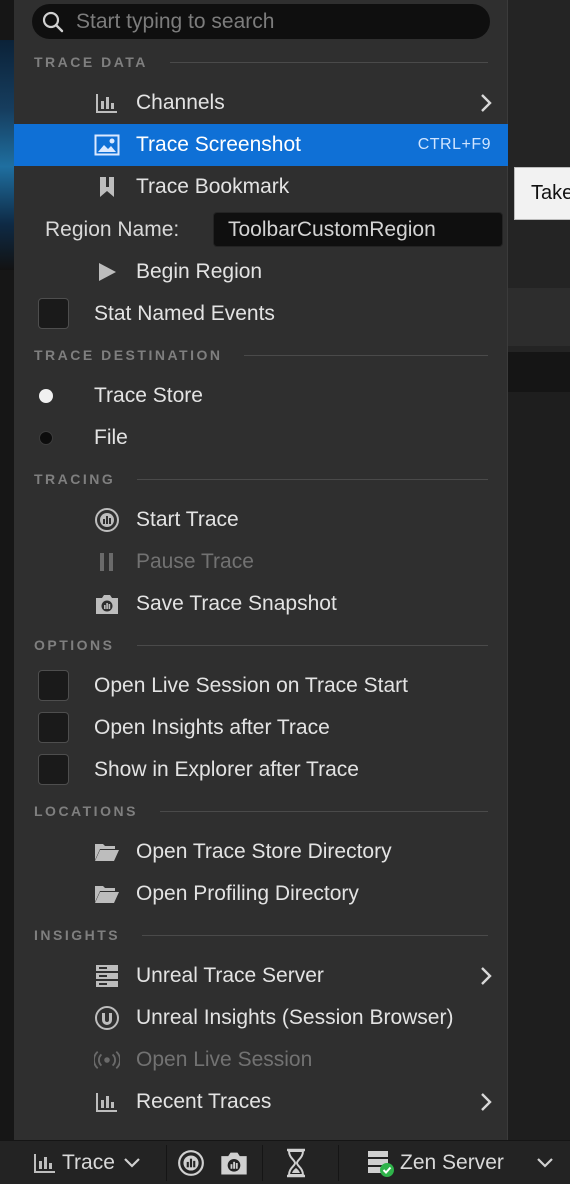 Image resolution: width=570 pixels, height=1184 pixels. What do you see at coordinates (261, 562) in the screenshot?
I see `menu-item-pause-trace: Pause Trace` at bounding box center [261, 562].